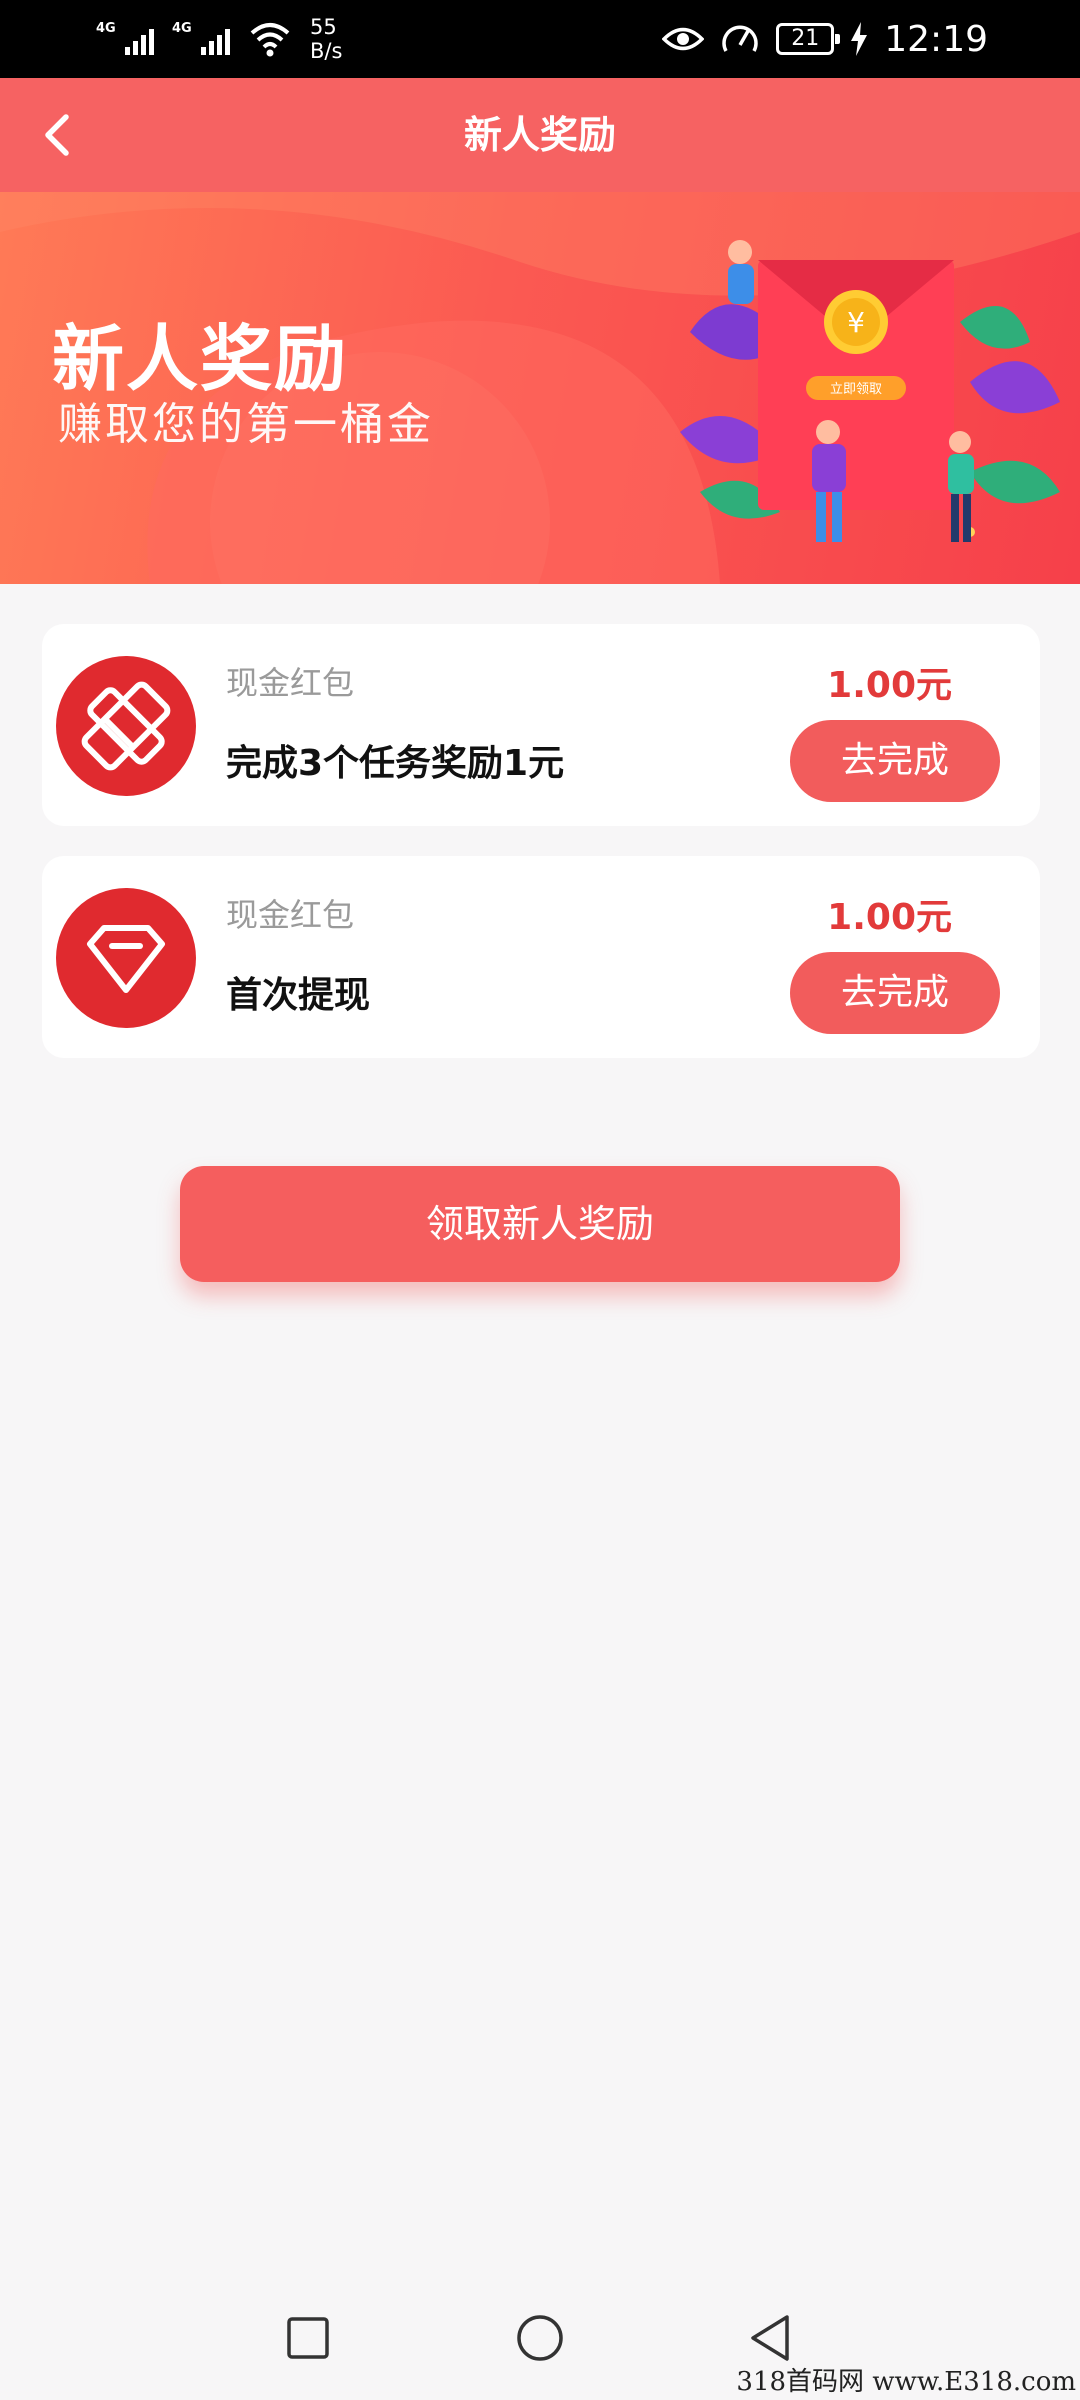 The width and height of the screenshot is (1080, 2400). Describe the element at coordinates (541, 957) in the screenshot. I see `reward-card: 现金红包 首次提现 1.00元 去完成` at that location.